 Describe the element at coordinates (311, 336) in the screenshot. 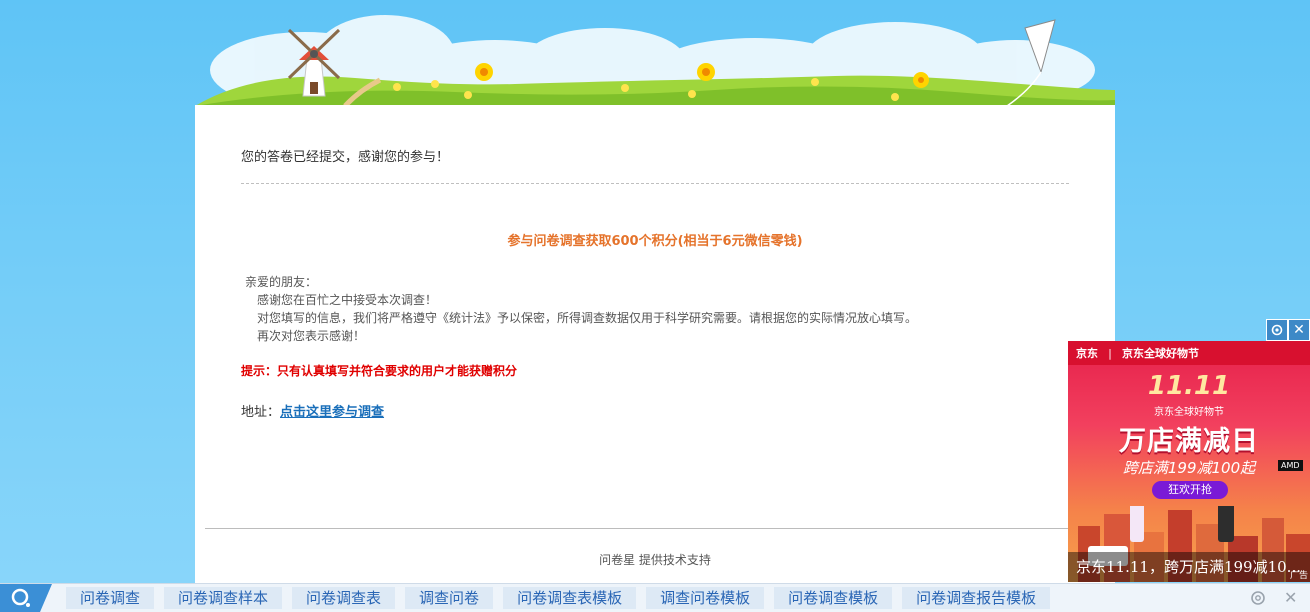

I see `greeting-line: 再次对您表示感谢！` at that location.